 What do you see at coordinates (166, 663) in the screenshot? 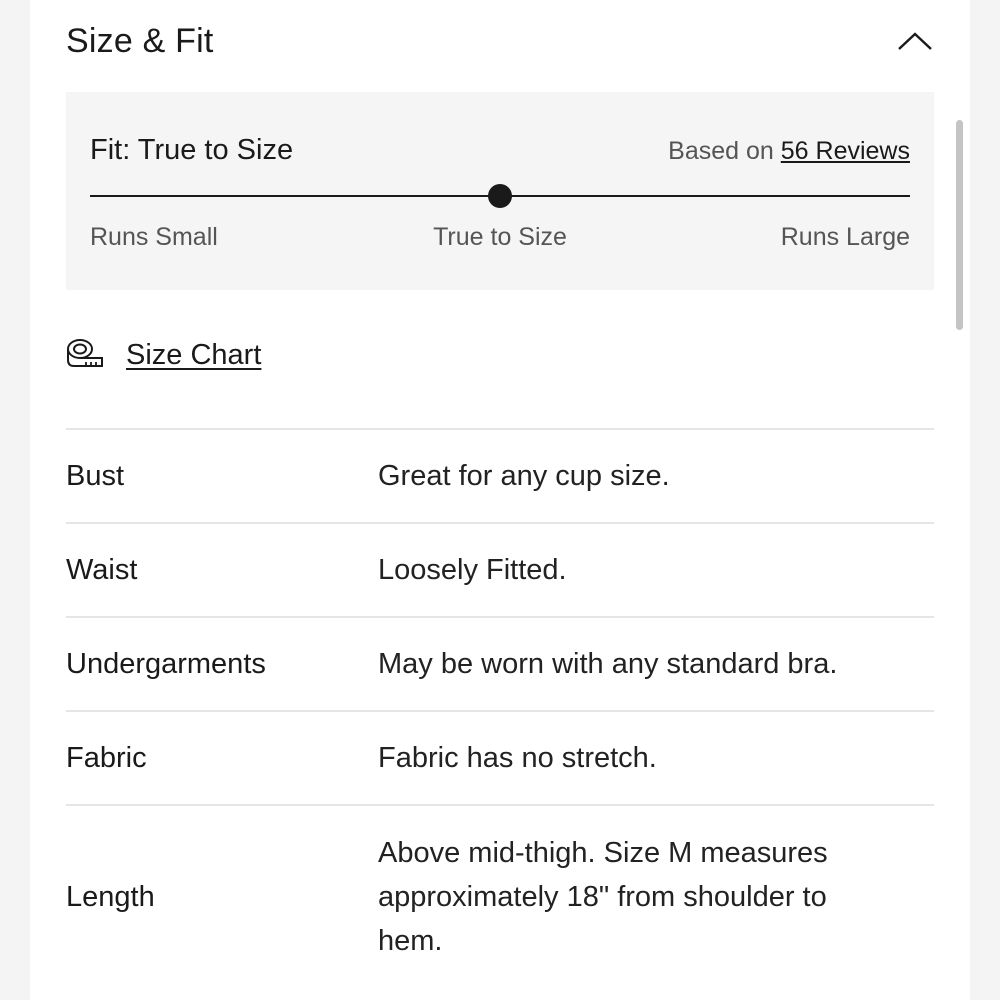
I see `attribute-name: Undergarments` at bounding box center [166, 663].